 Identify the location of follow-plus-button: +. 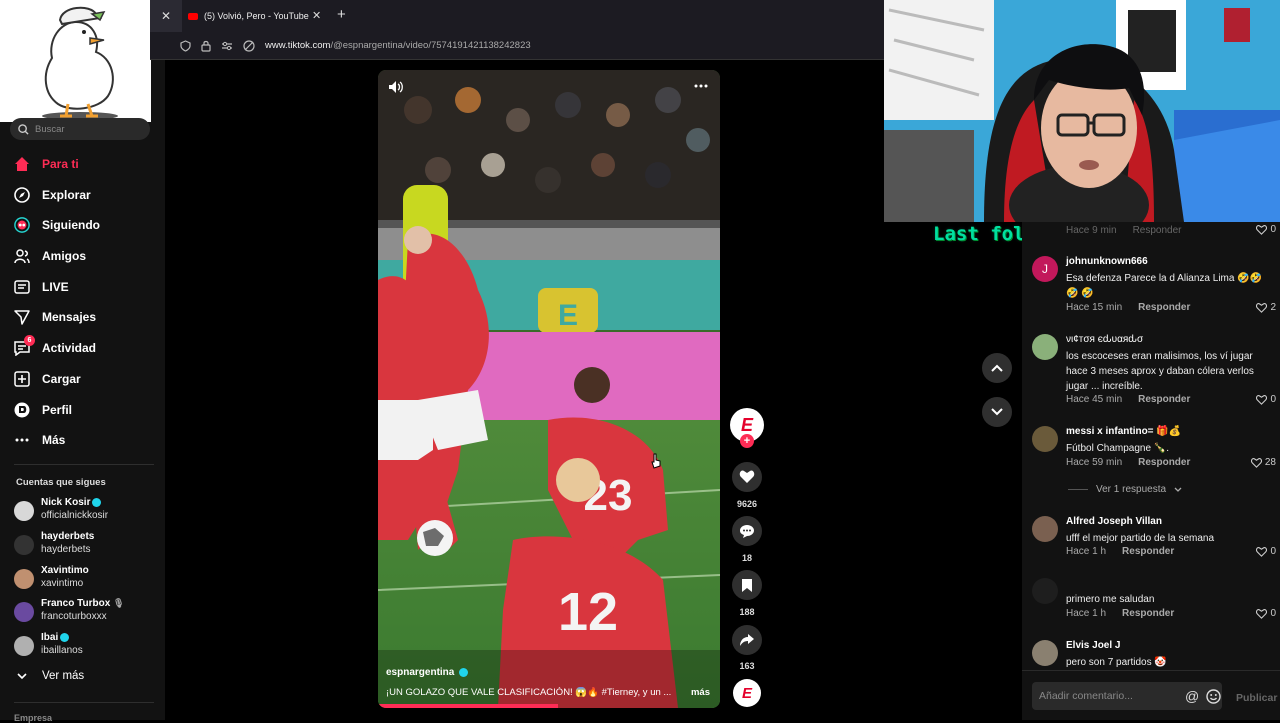
(747, 441).